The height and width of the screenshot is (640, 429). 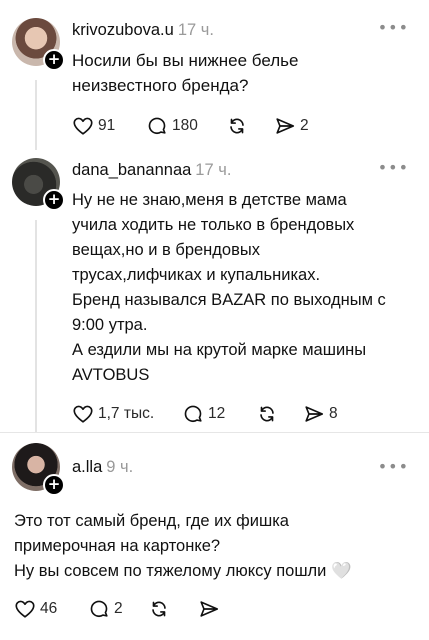 What do you see at coordinates (87, 467) in the screenshot?
I see `username: a.lla` at bounding box center [87, 467].